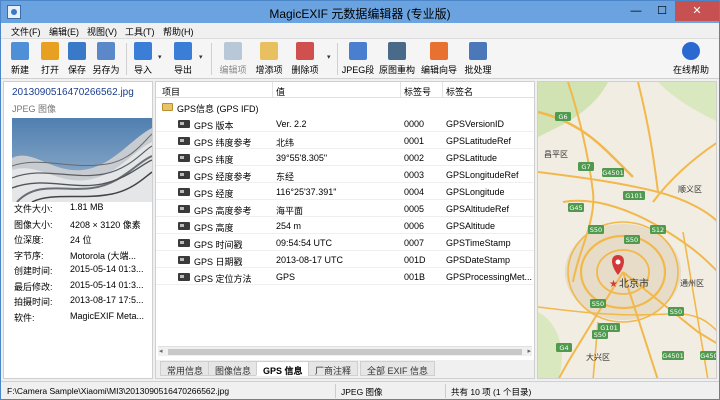  I want to click on open-label: 打开, so click(49, 70).